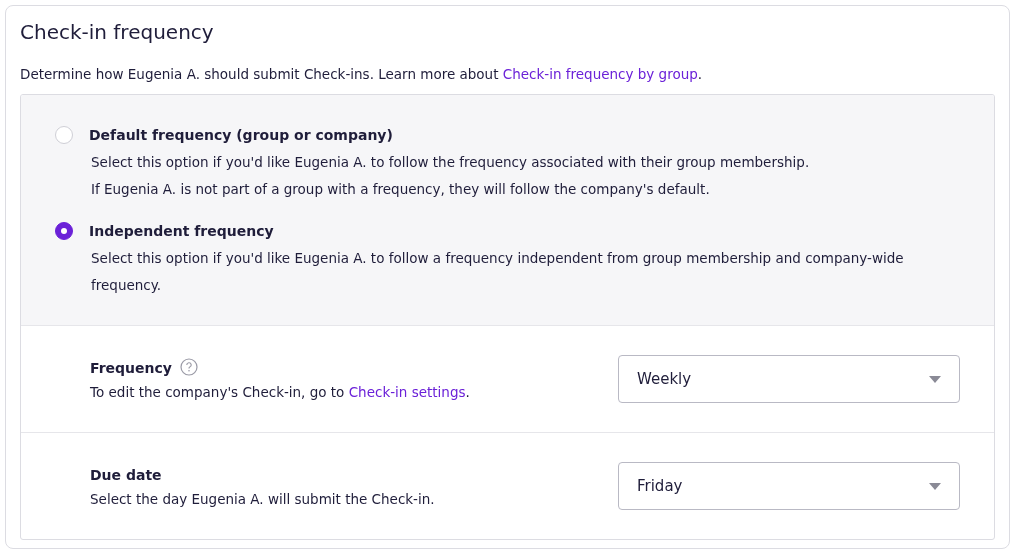 This screenshot has width=1015, height=555. What do you see at coordinates (181, 231) in the screenshot?
I see `option-label: Independent frequency` at bounding box center [181, 231].